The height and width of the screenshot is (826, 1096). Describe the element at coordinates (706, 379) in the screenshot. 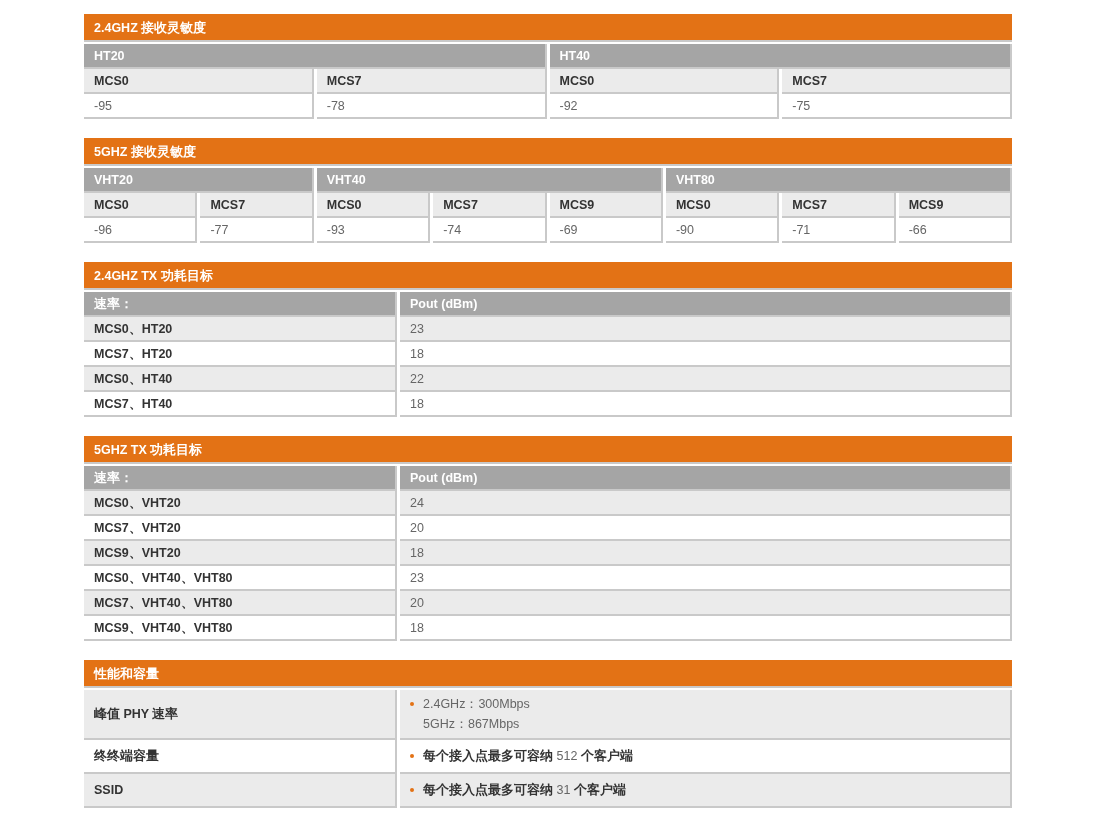

I see `table-cell: 22` at that location.